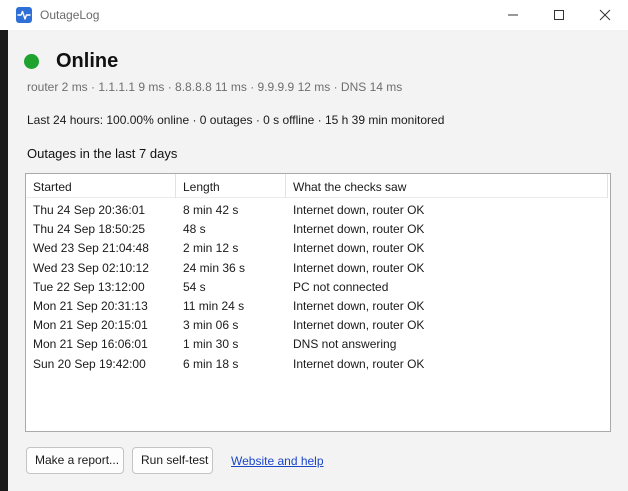 Image resolution: width=628 pixels, height=491 pixels. Describe the element at coordinates (231, 186) in the screenshot. I see `column-header-length: Length` at that location.